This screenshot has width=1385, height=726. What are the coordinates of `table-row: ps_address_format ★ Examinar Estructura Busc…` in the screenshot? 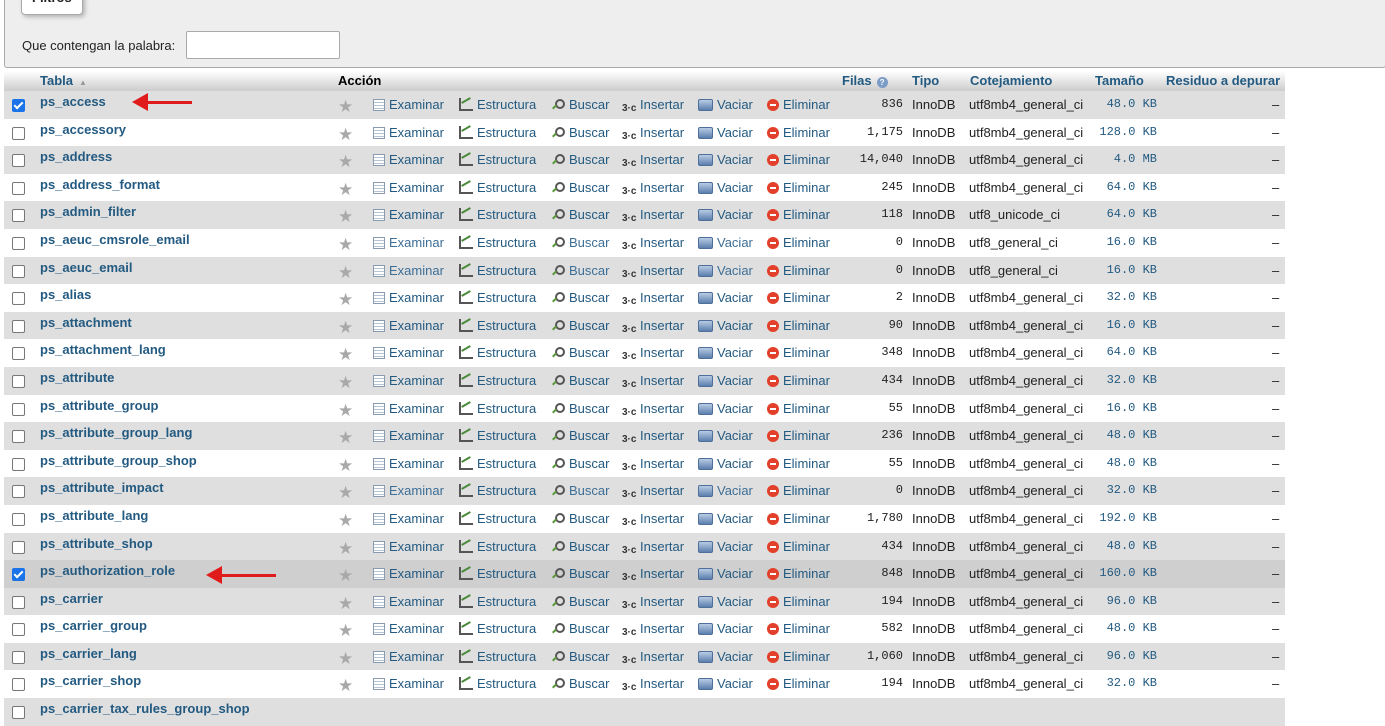 It's located at (644, 187).